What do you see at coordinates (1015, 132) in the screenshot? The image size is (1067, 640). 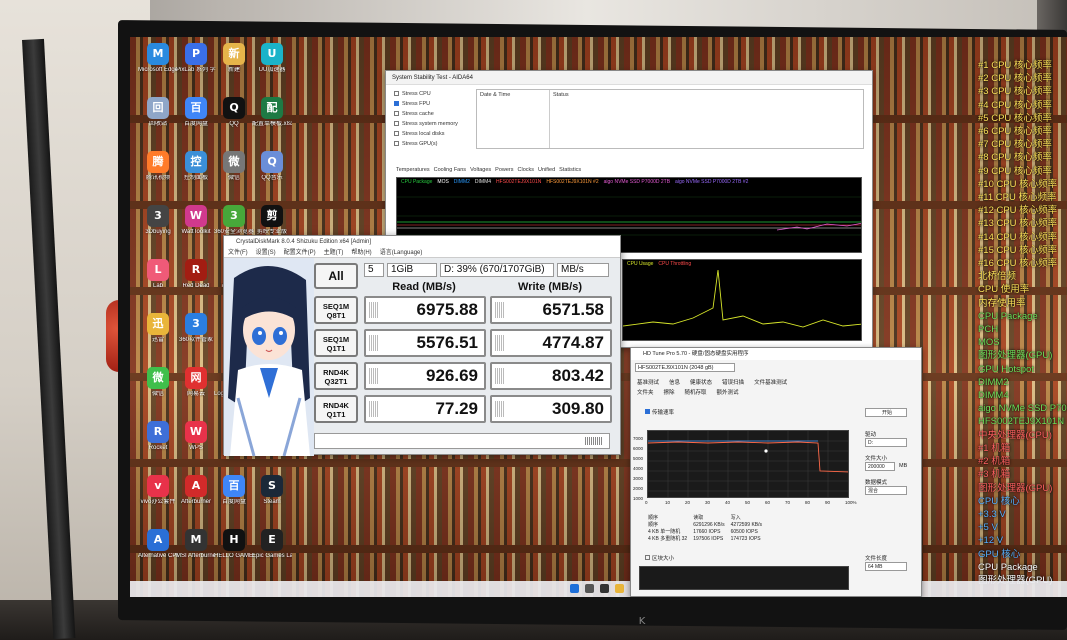 I see `sensor-label: #6 CPU 核心频率` at bounding box center [1015, 132].